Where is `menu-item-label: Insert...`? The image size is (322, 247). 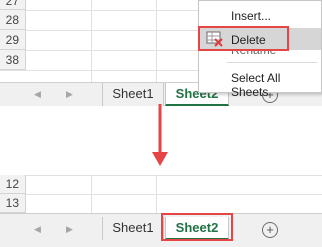
menu-item-label: Insert... is located at coordinates (251, 16).